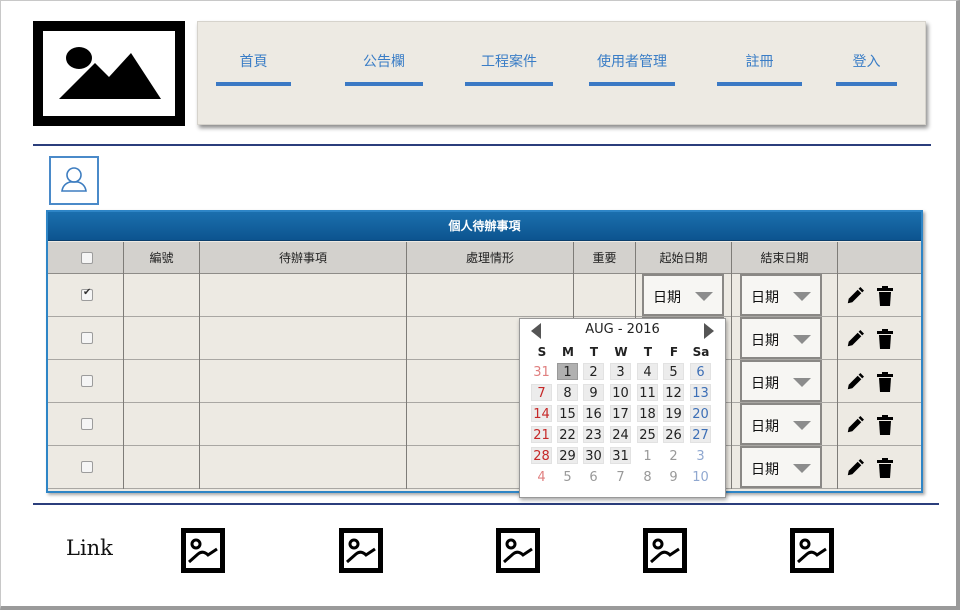  What do you see at coordinates (700, 392) in the screenshot?
I see `calendar-day: 13` at bounding box center [700, 392].